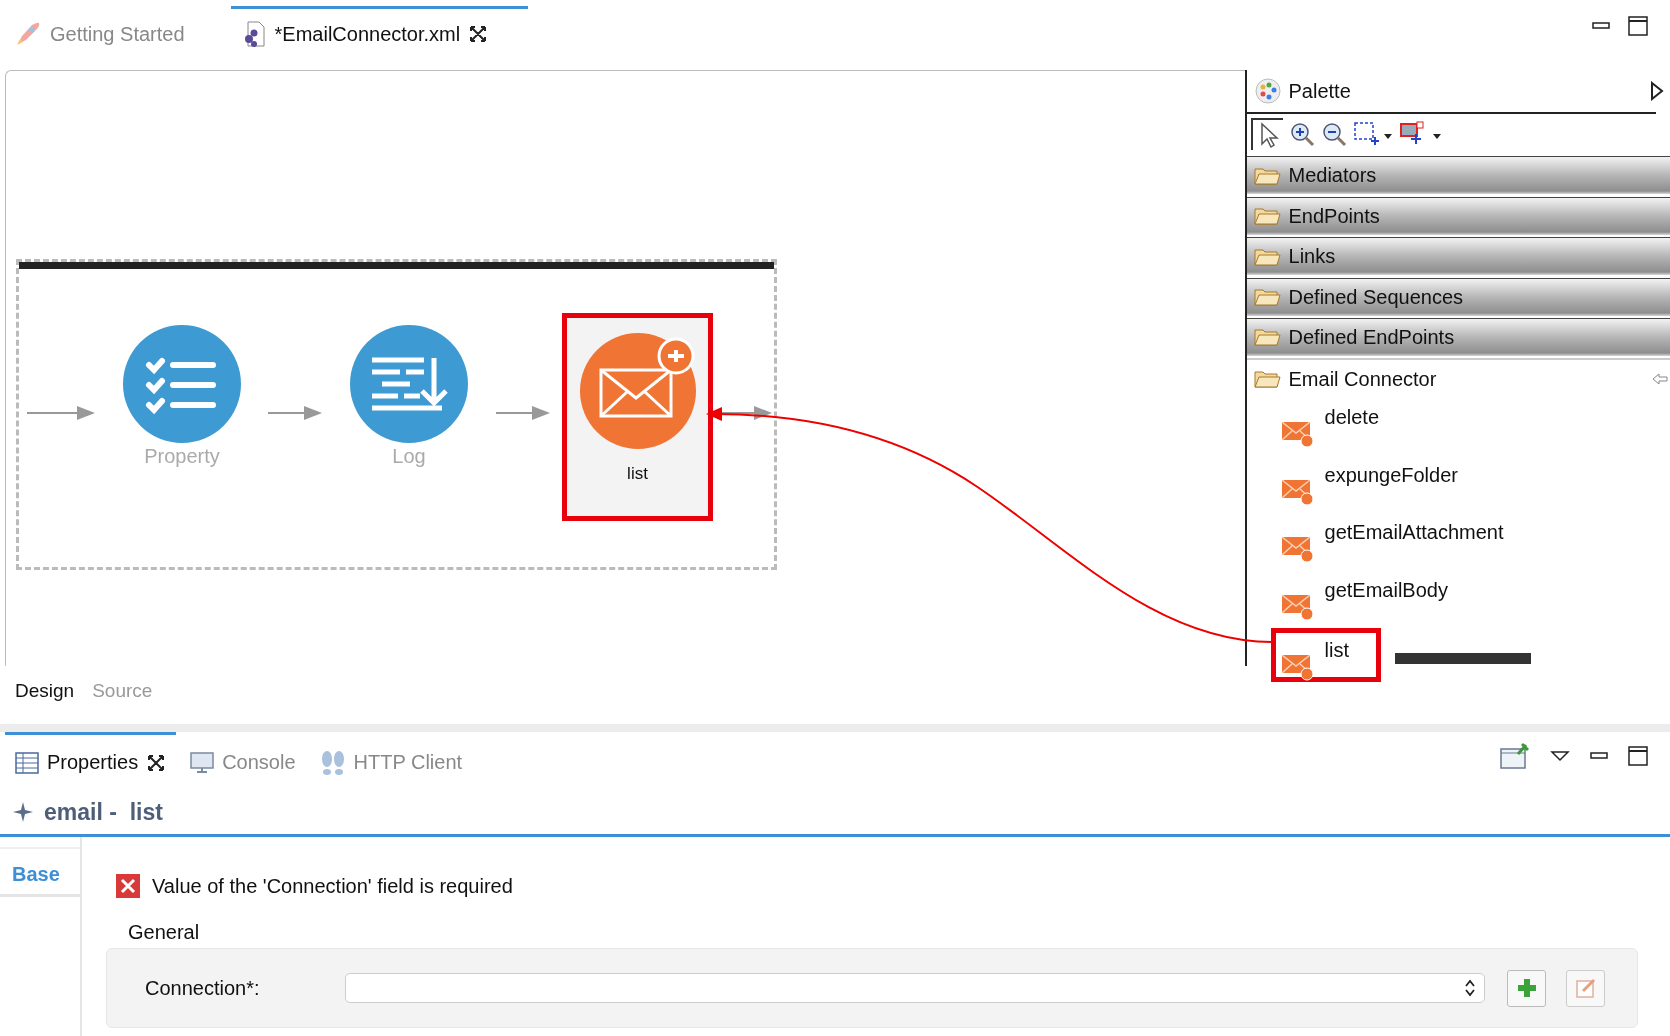 The width and height of the screenshot is (1670, 1036). Describe the element at coordinates (1319, 91) in the screenshot. I see `palette-title: Palette` at that location.